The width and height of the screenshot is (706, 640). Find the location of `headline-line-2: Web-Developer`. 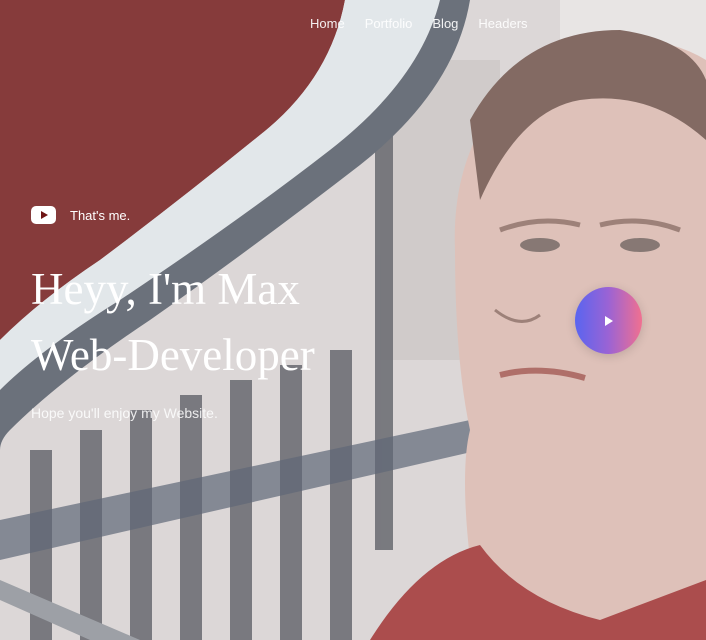

headline-line-2: Web-Developer is located at coordinates (173, 355).